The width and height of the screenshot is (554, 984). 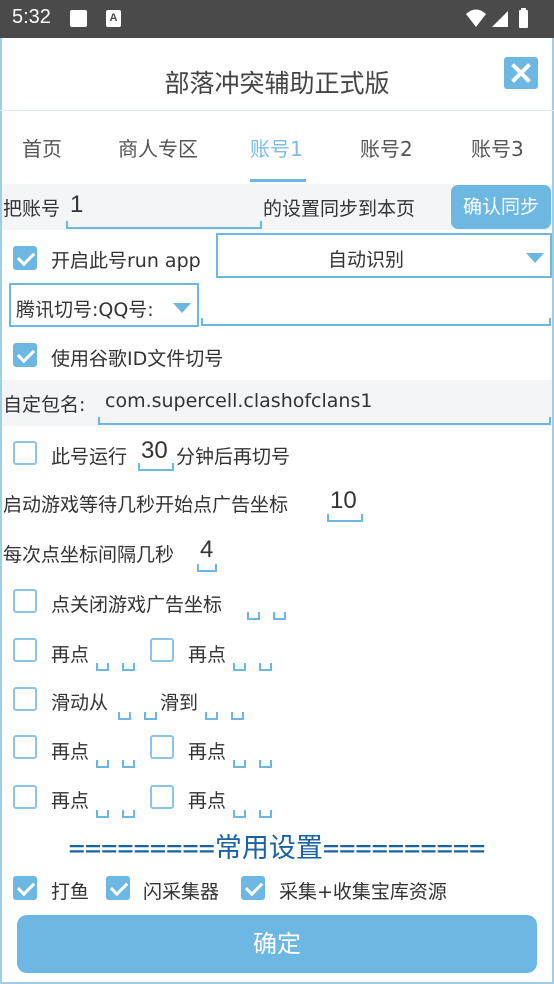 What do you see at coordinates (146, 505) in the screenshot?
I see `ad-wait-label: 启动游戏等待几秒开始点广告坐标` at bounding box center [146, 505].